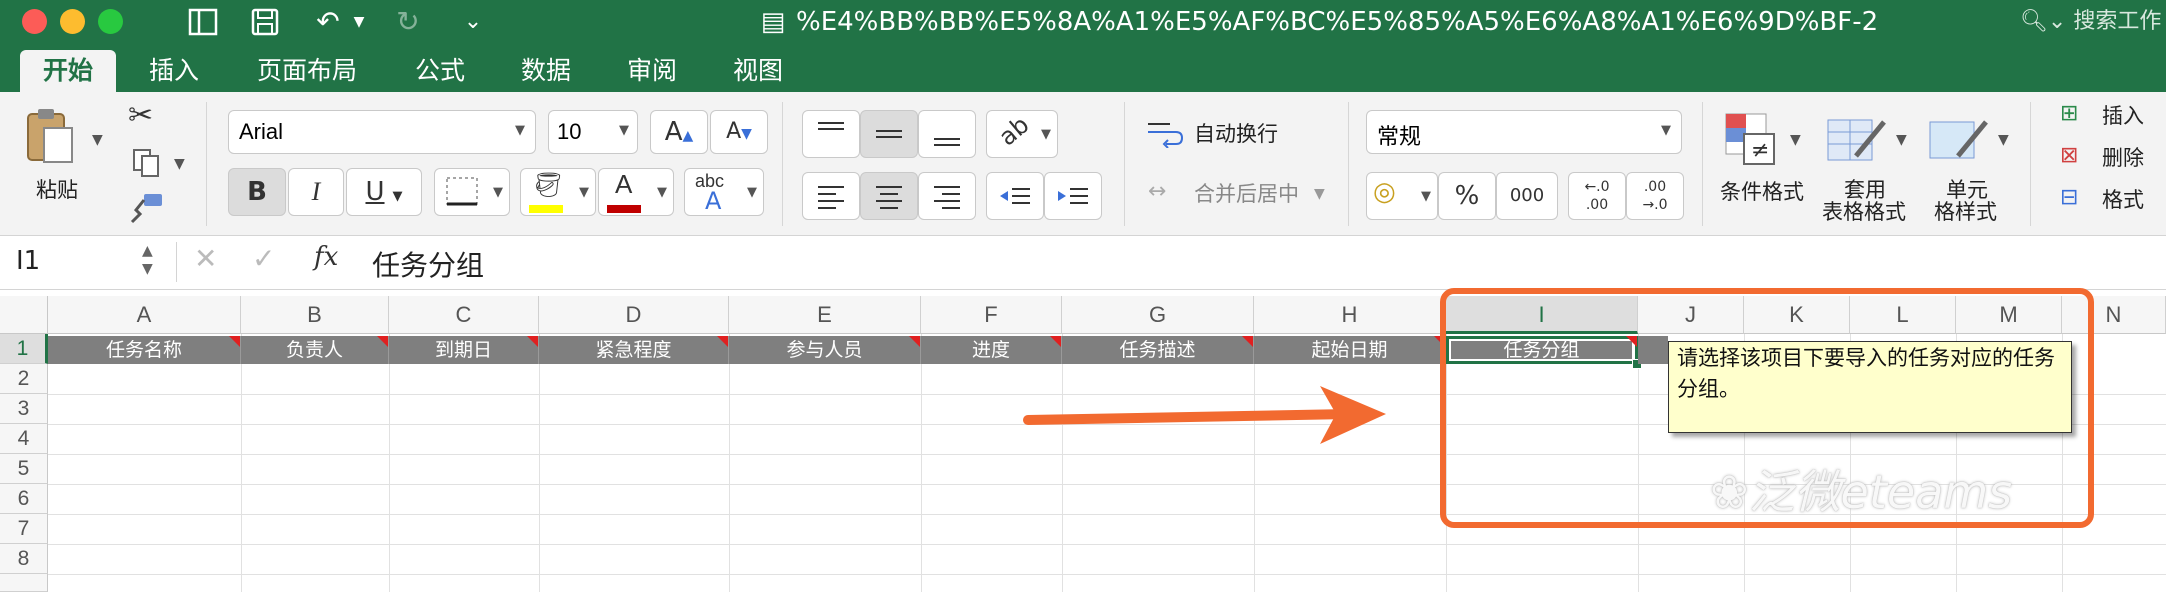 This screenshot has height=592, width=2166. I want to click on row-header, so click(24, 583).